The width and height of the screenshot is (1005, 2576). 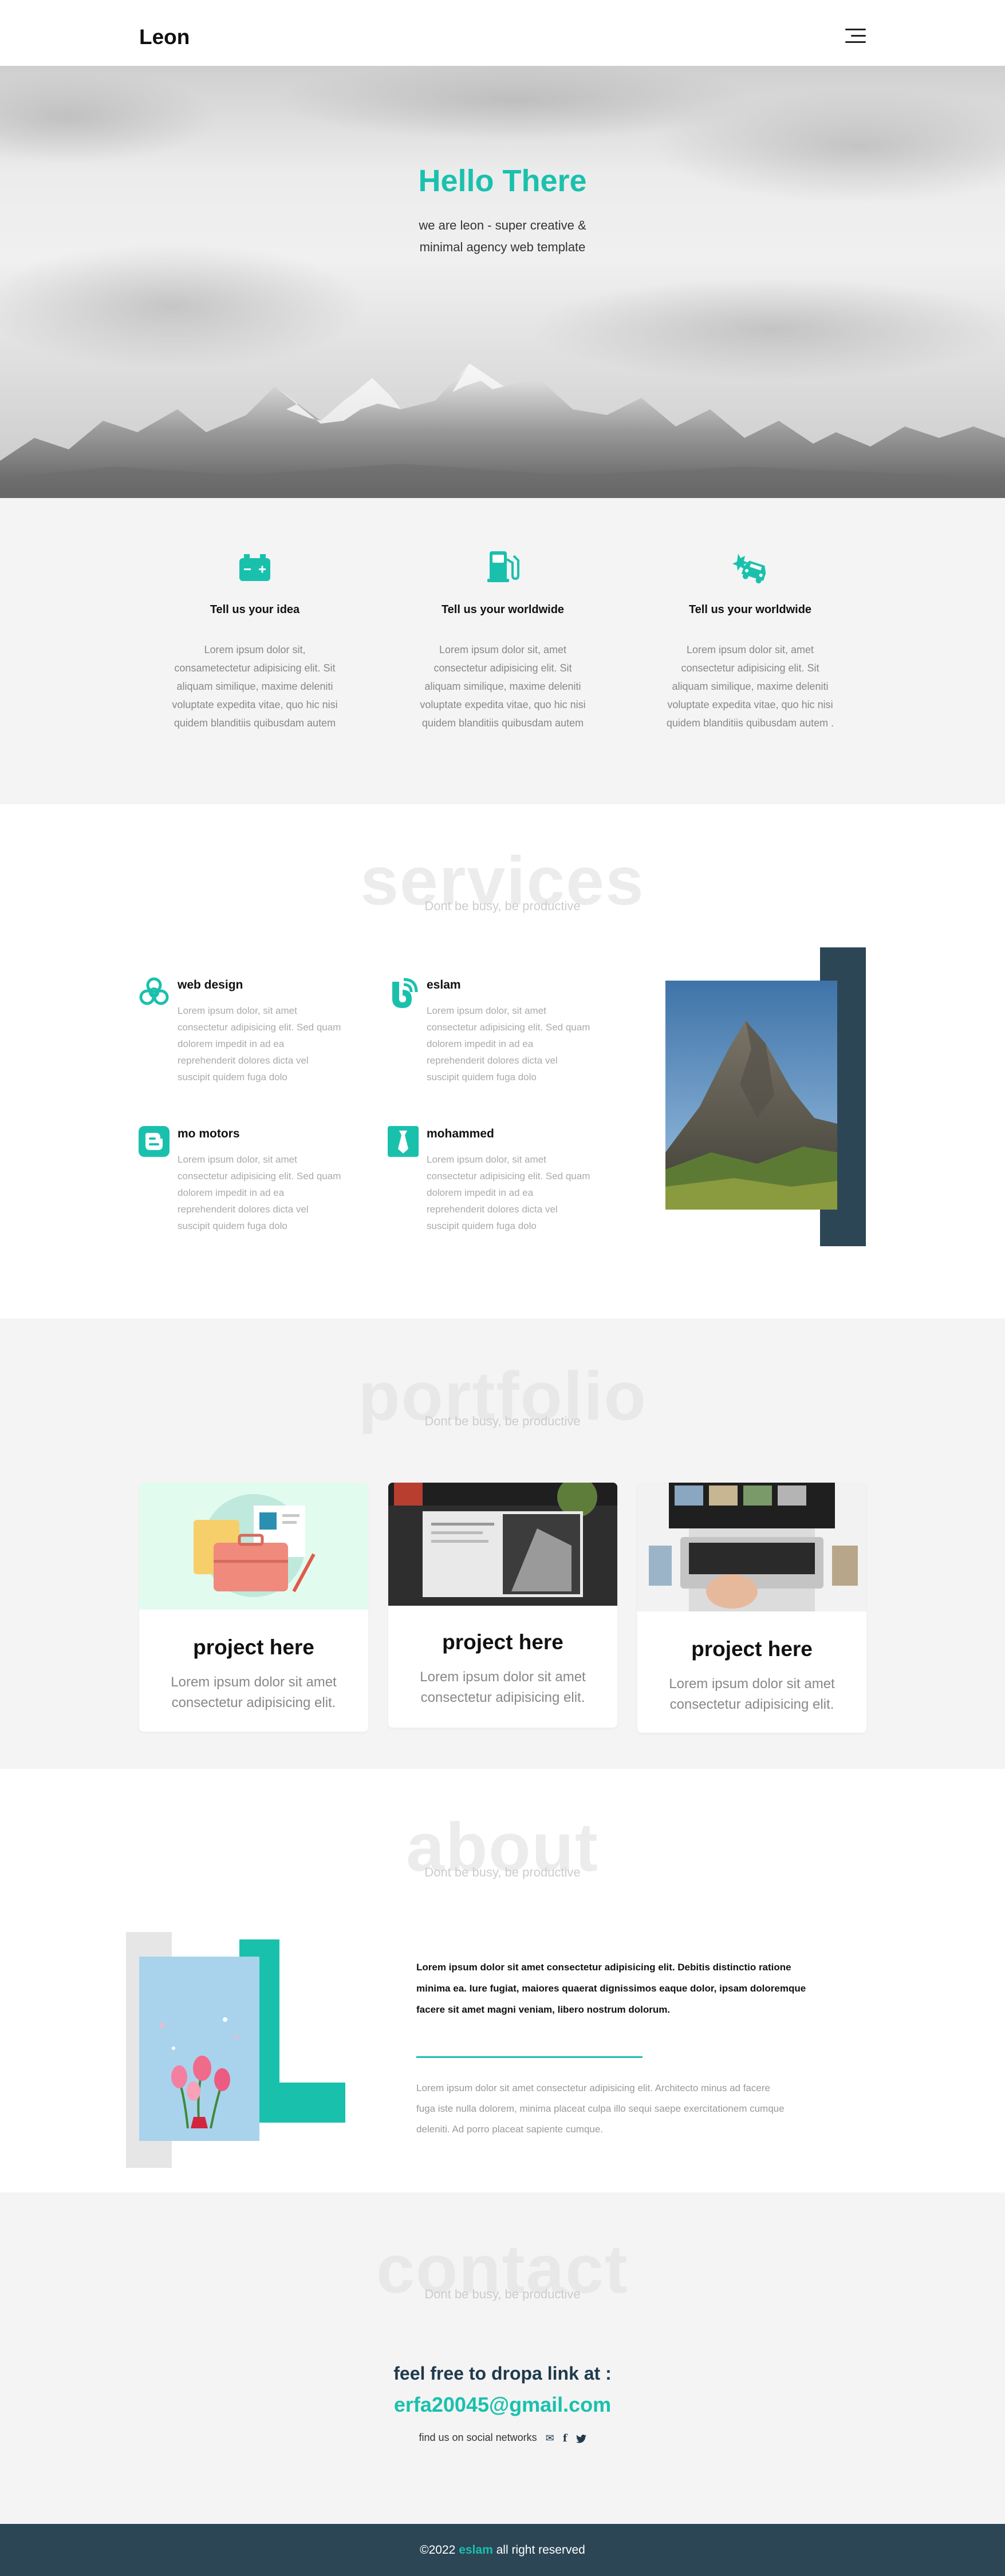 What do you see at coordinates (405, 993) in the screenshot?
I see `blogger-b-icon` at bounding box center [405, 993].